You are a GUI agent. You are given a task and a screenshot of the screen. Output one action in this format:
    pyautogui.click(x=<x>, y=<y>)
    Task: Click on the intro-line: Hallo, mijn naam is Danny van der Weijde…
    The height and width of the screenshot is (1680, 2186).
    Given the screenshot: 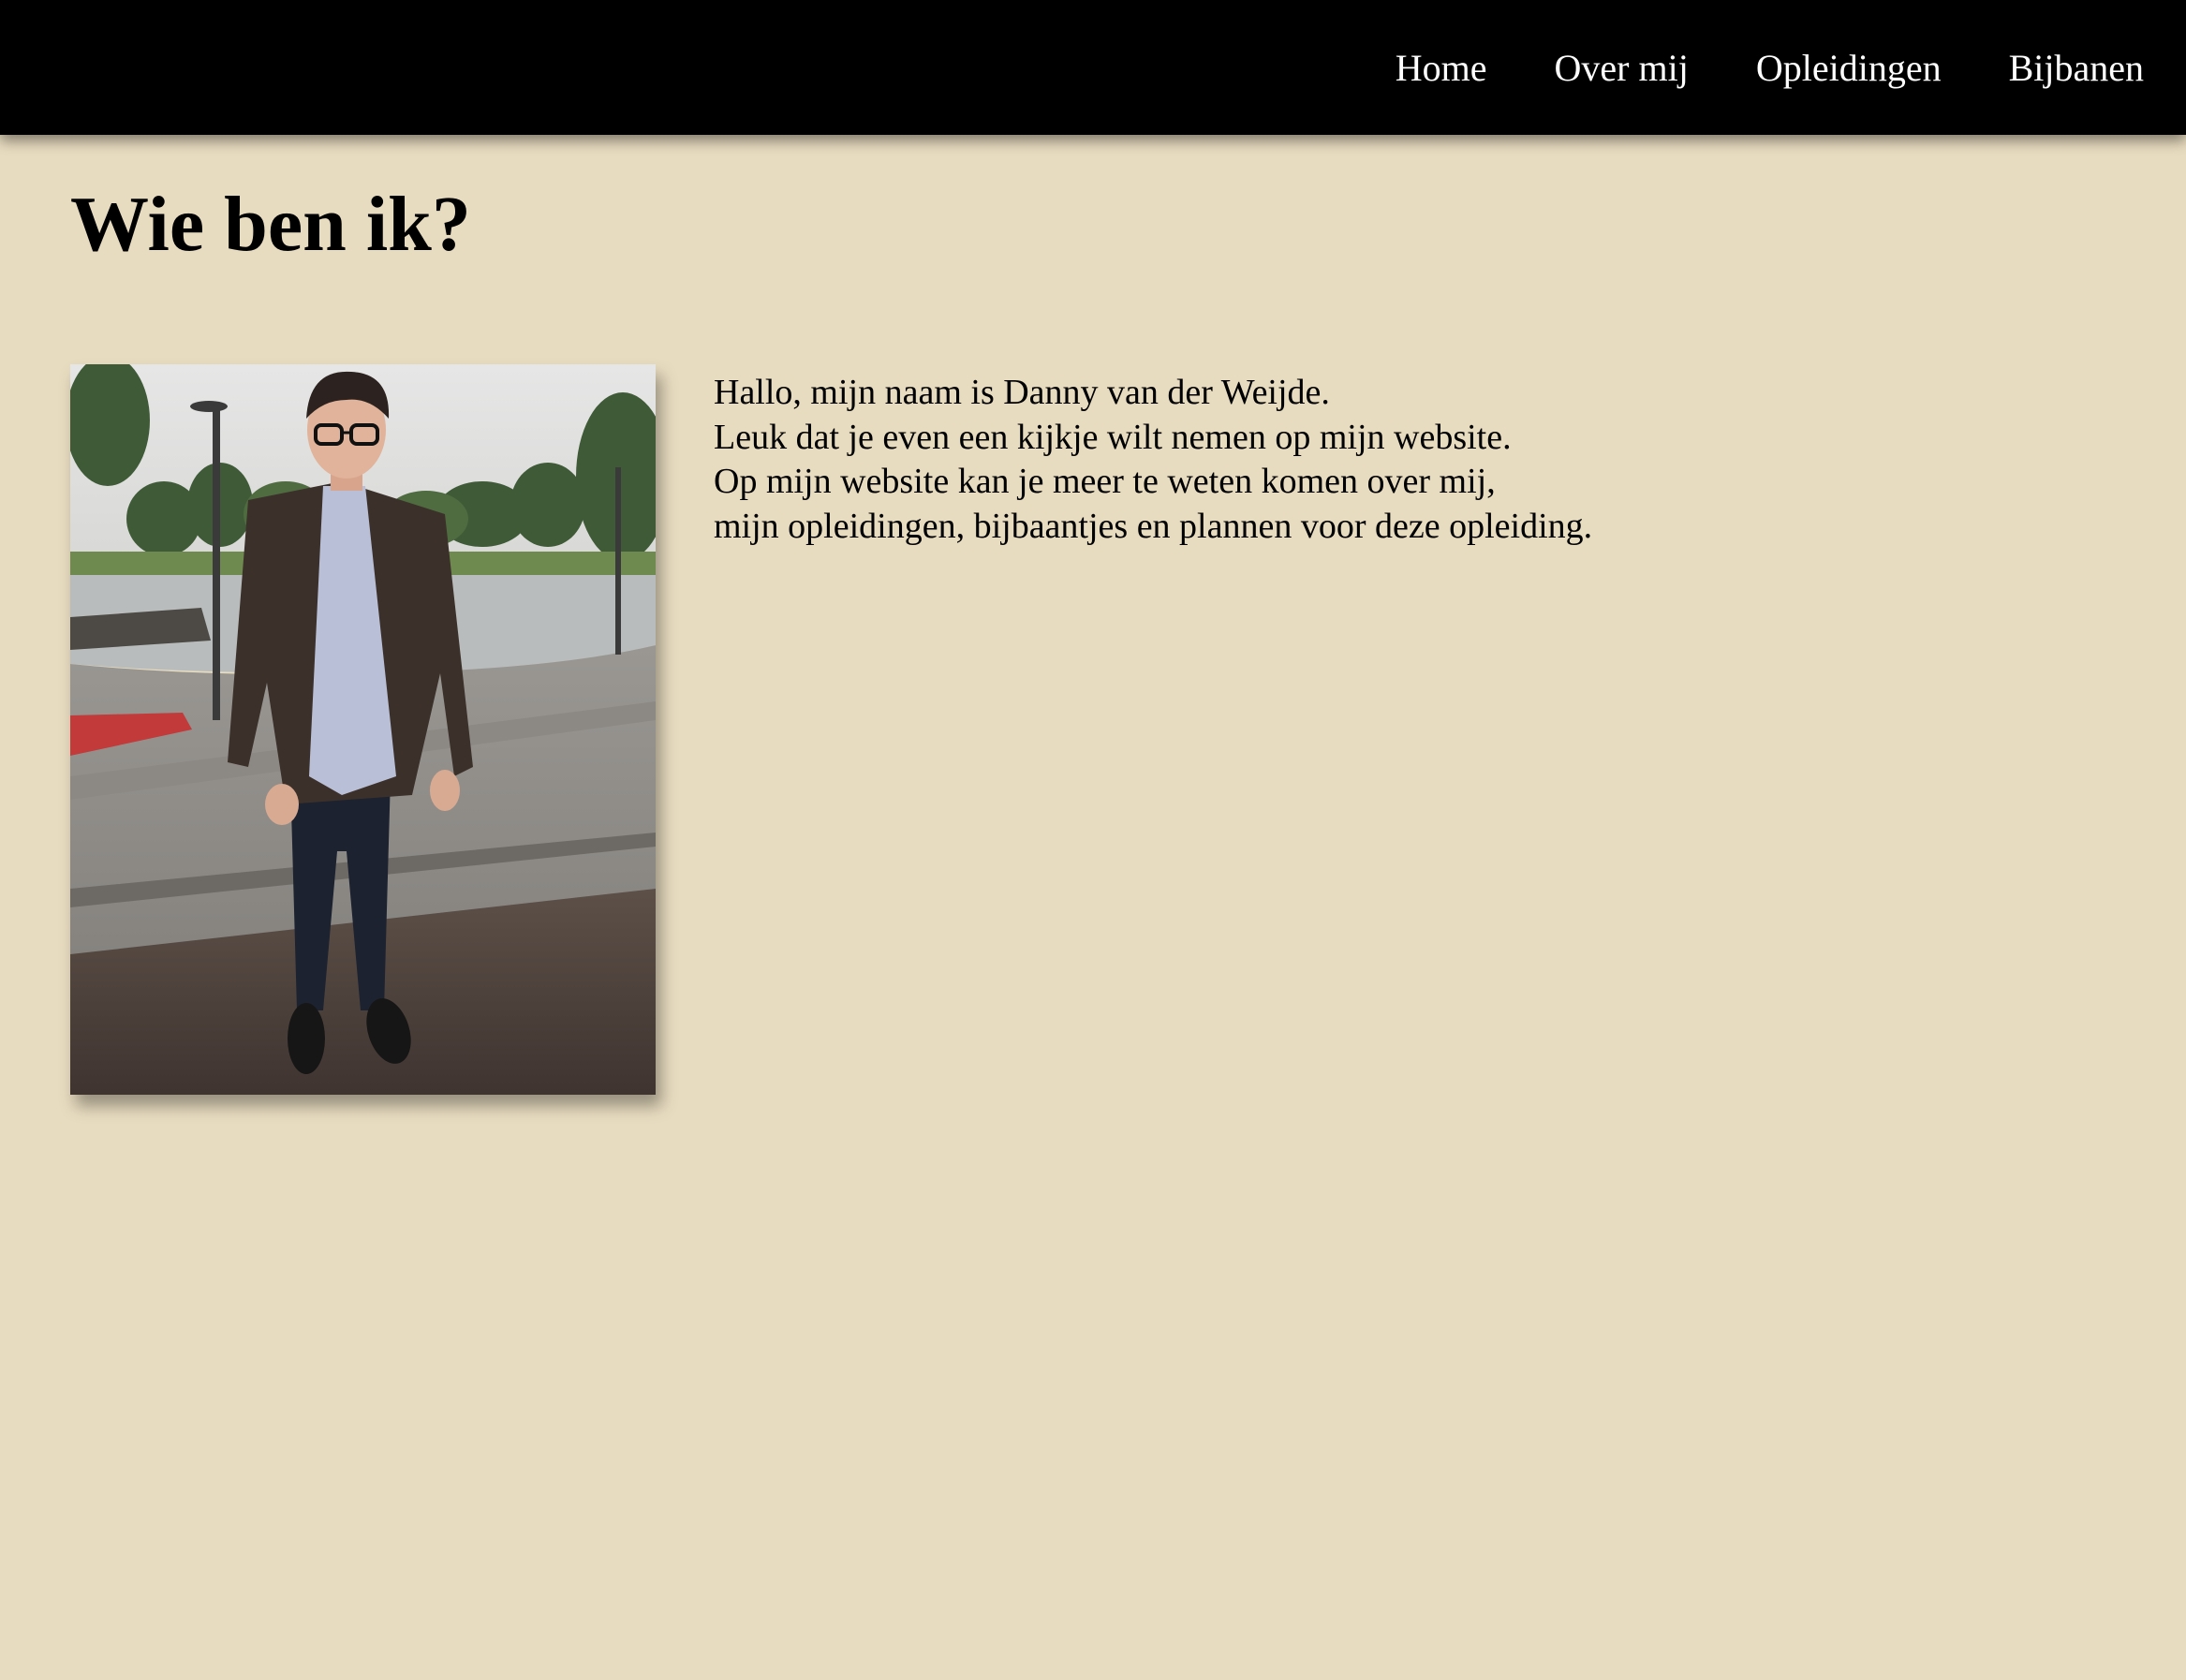 What is the action you would take?
    pyautogui.click(x=1022, y=392)
    